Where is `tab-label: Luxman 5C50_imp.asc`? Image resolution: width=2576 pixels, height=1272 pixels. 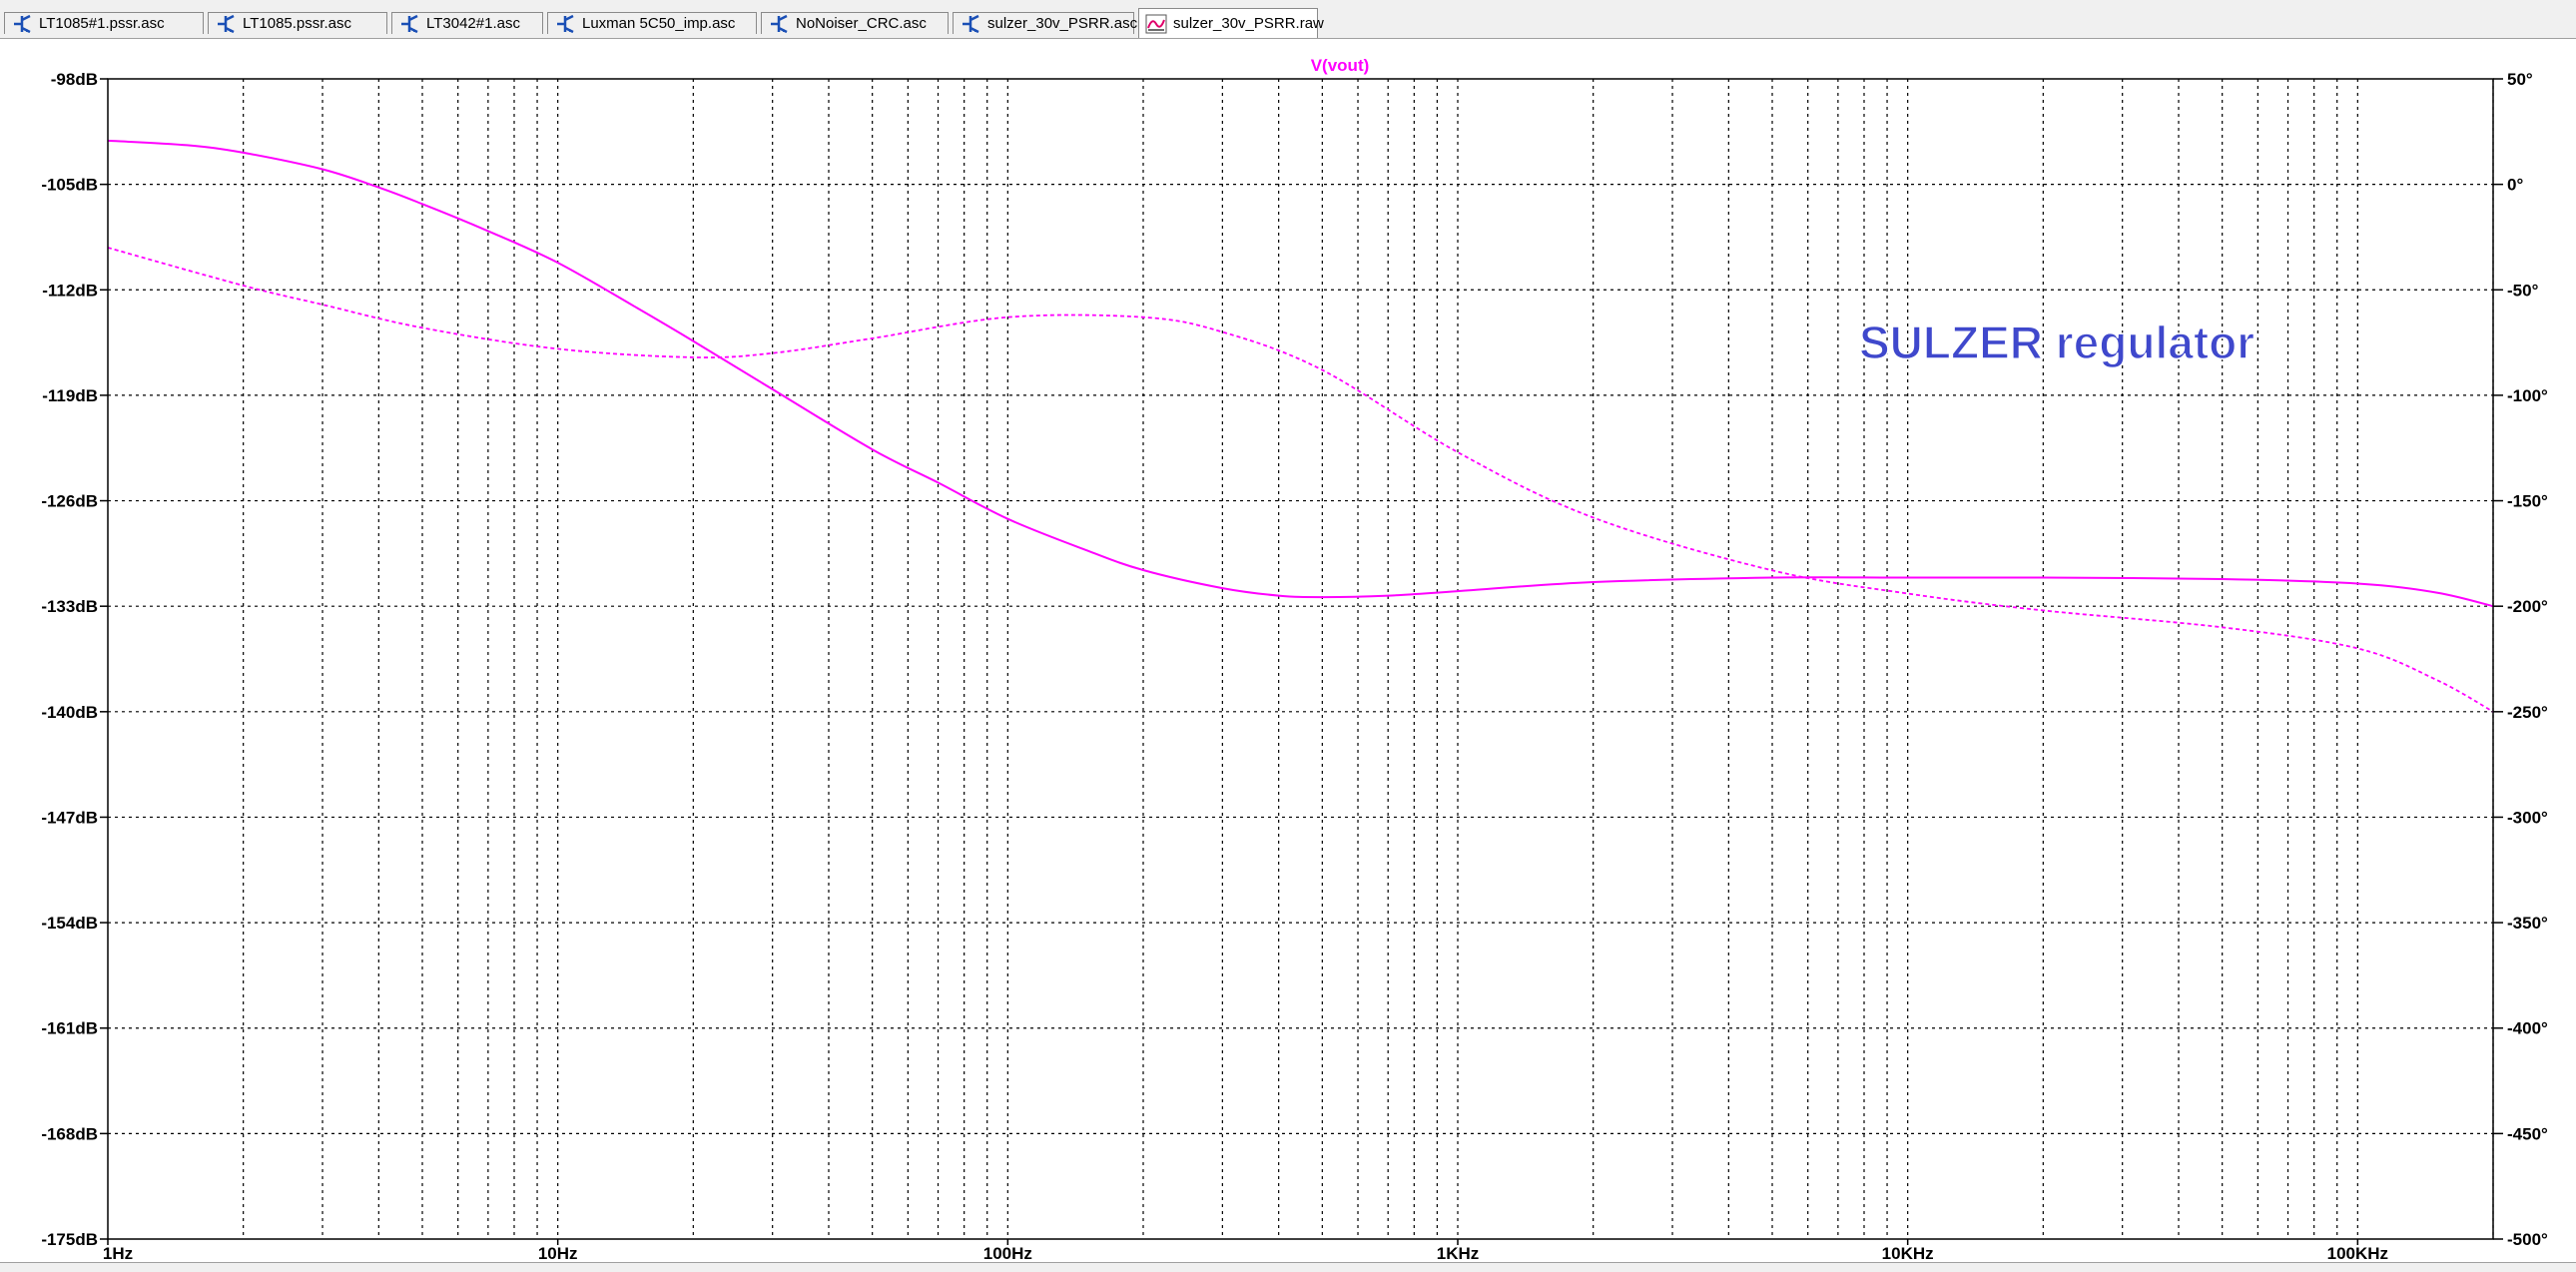 tab-label: Luxman 5C50_imp.asc is located at coordinates (659, 23).